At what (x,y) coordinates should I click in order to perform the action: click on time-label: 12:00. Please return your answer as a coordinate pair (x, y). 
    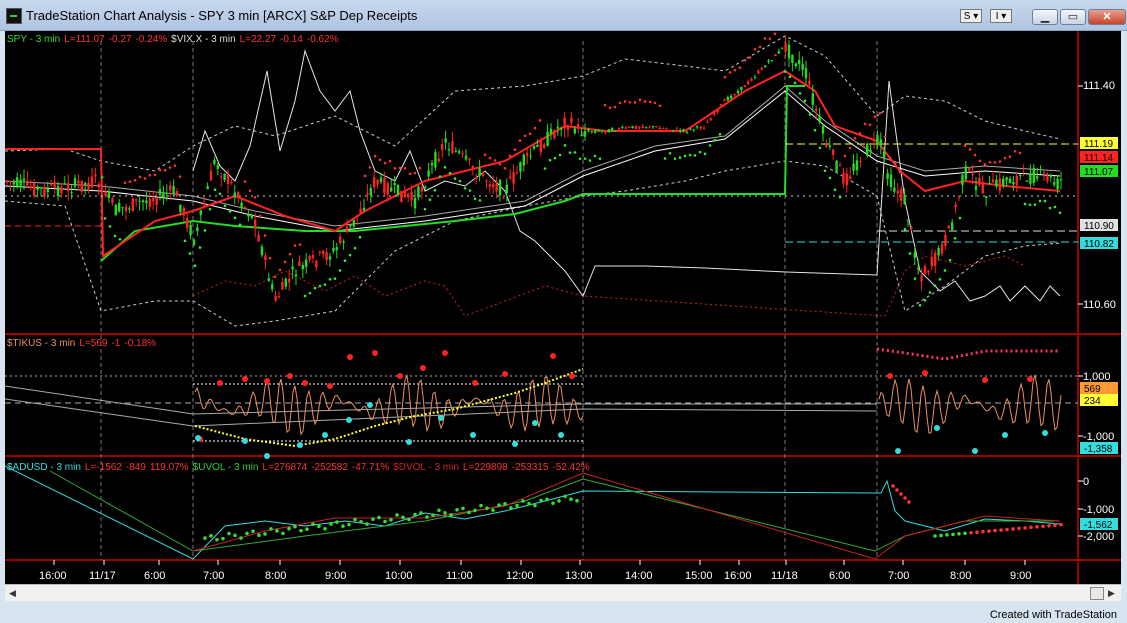
    Looking at the image, I should click on (520, 576).